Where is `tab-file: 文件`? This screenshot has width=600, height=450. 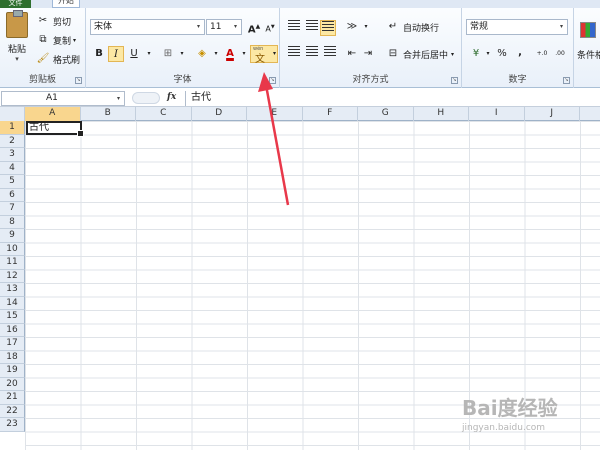 tab-file: 文件 is located at coordinates (15, 4).